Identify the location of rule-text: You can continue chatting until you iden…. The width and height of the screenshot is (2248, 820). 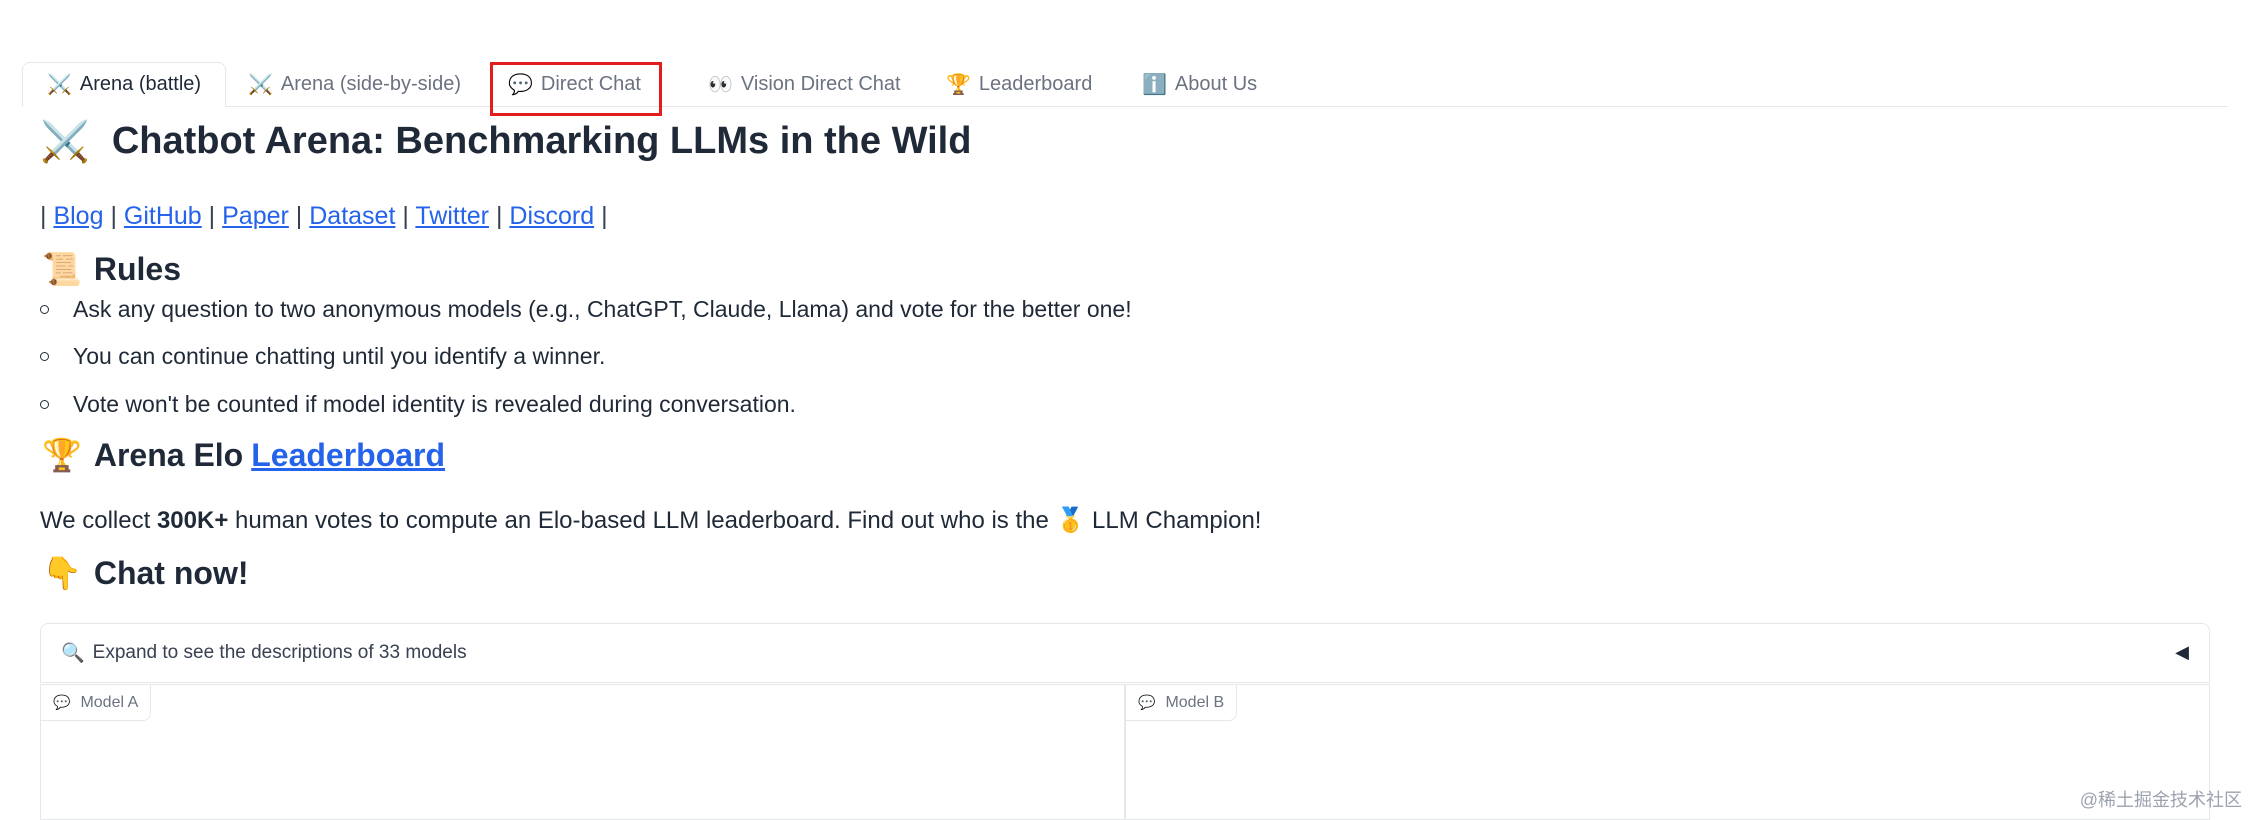
(339, 356).